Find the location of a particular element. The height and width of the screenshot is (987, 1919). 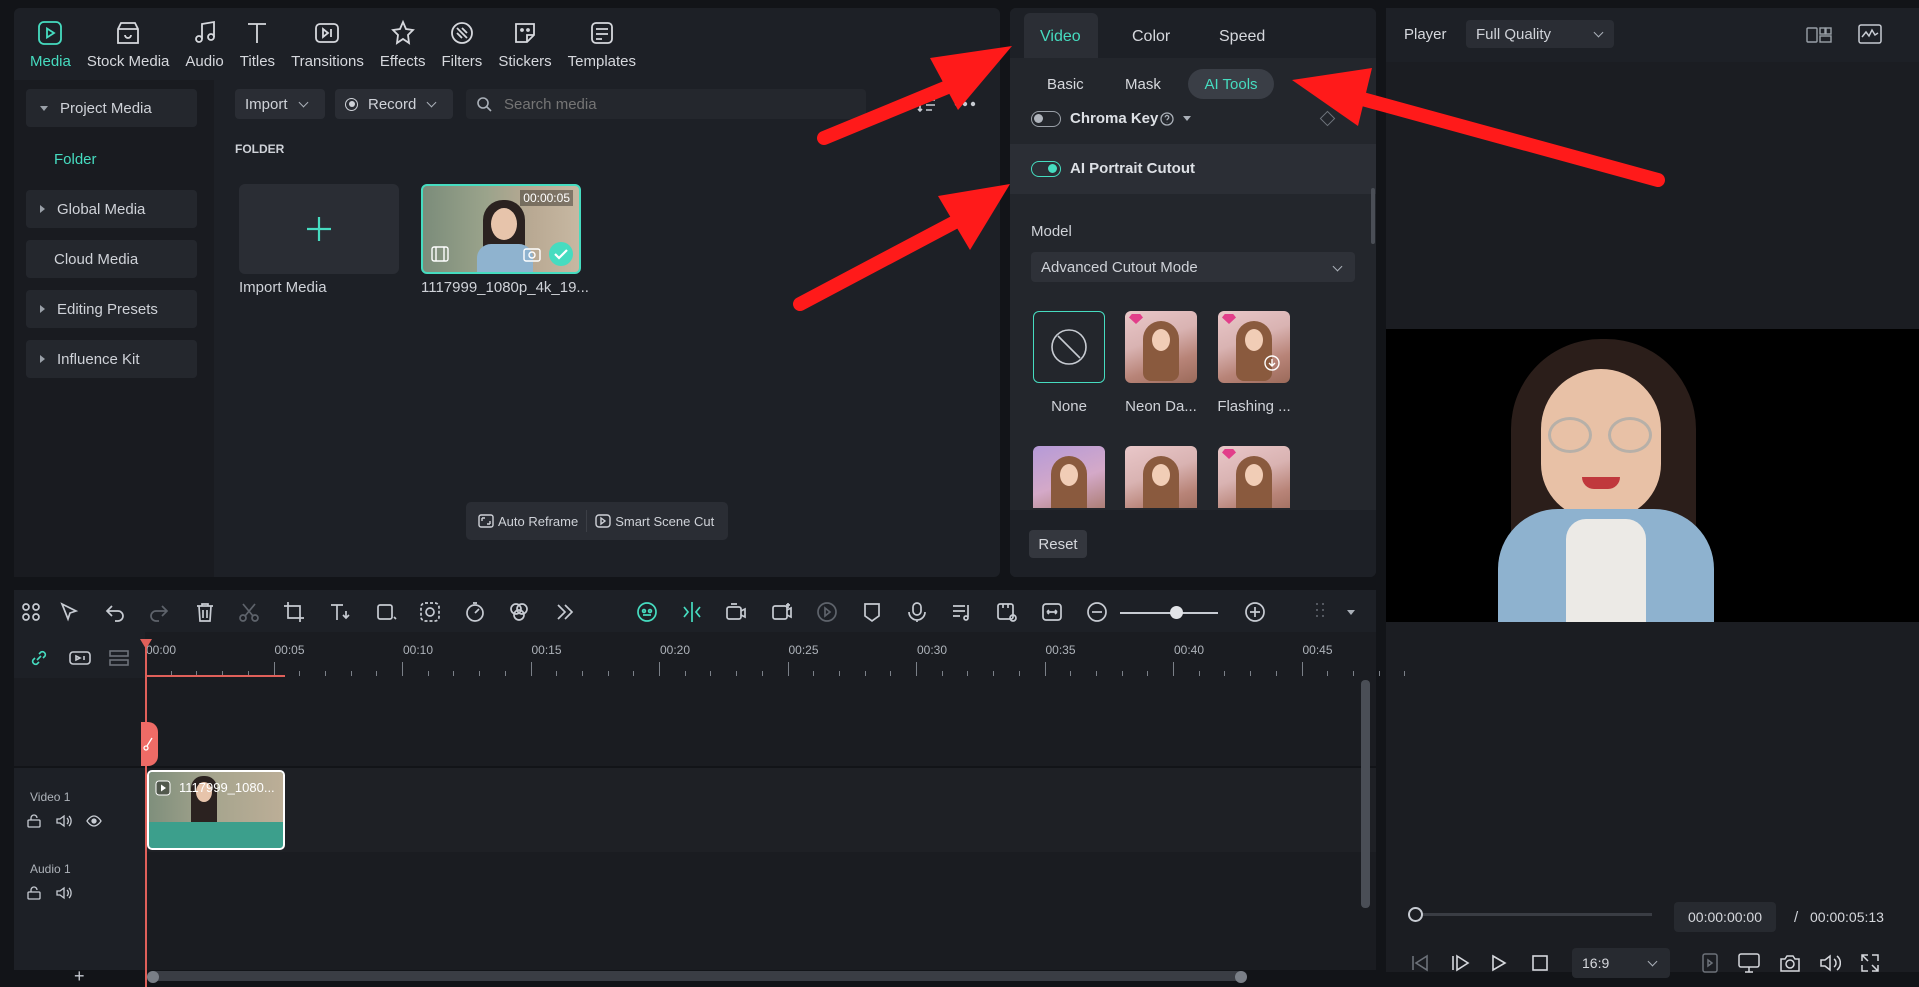

select-tool-icon is located at coordinates (69, 612).